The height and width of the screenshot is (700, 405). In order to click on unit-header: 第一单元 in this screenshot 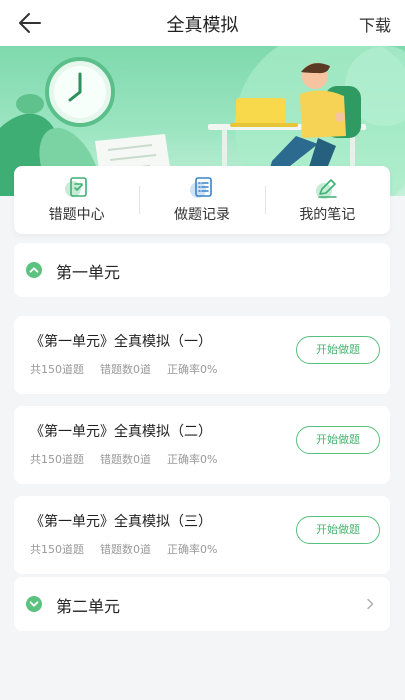, I will do `click(202, 270)`.